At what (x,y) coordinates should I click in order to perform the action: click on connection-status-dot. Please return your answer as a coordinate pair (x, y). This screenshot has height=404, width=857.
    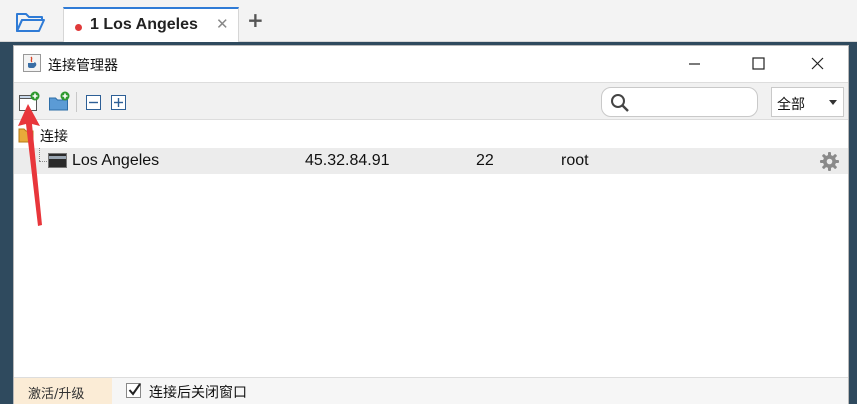
    Looking at the image, I should click on (78, 27).